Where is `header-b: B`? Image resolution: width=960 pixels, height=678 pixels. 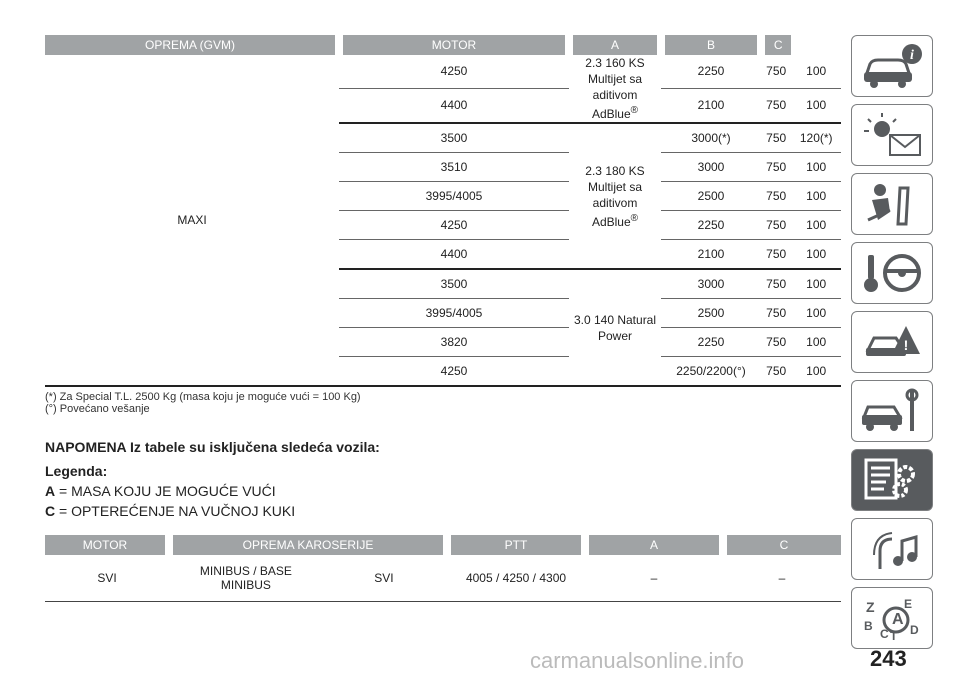
header-b: B is located at coordinates (709, 45).